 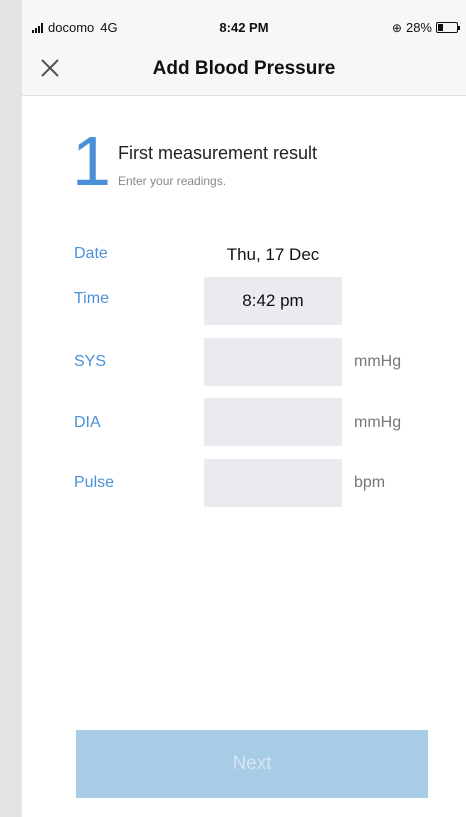 I want to click on sys-unit: mmHg, so click(x=378, y=361).